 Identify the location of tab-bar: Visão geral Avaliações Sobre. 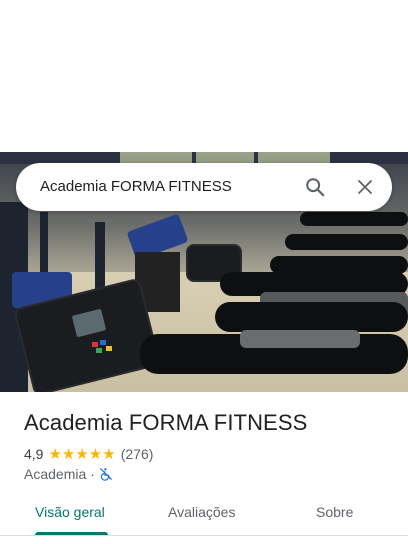
(204, 514).